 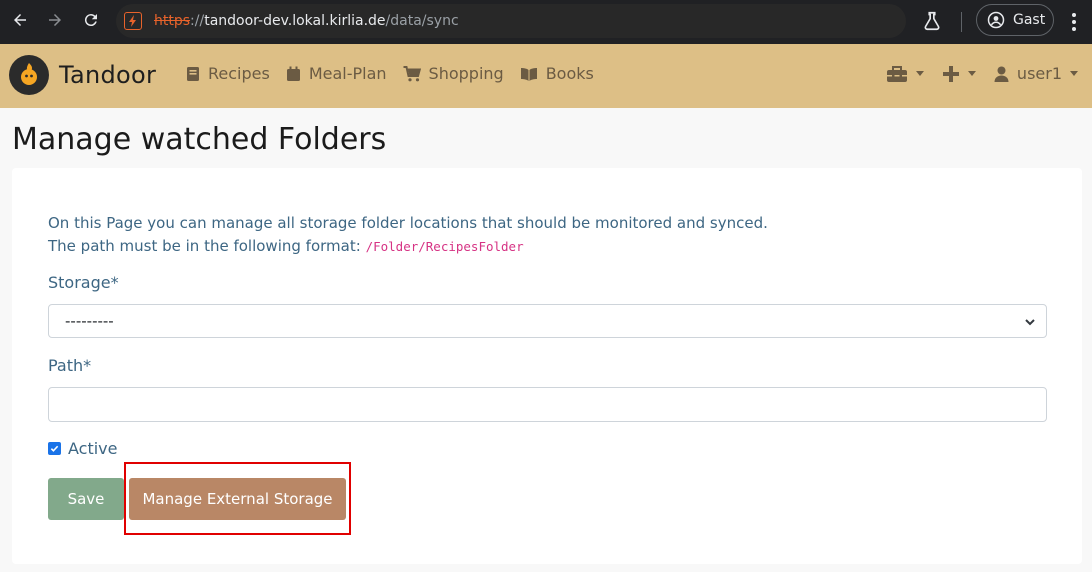 I want to click on user-icon, so click(x=1001, y=74).